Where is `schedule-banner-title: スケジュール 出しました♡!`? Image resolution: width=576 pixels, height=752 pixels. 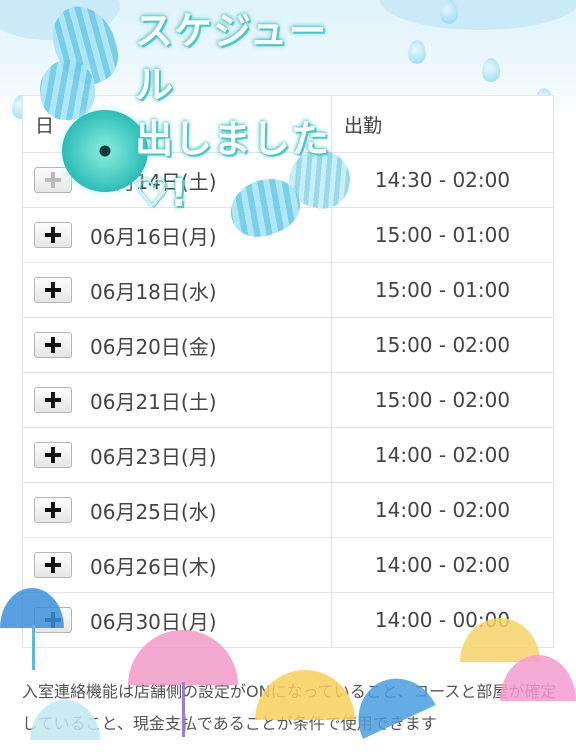
schedule-banner-title: スケジュール 出しました♡! is located at coordinates (250, 112).